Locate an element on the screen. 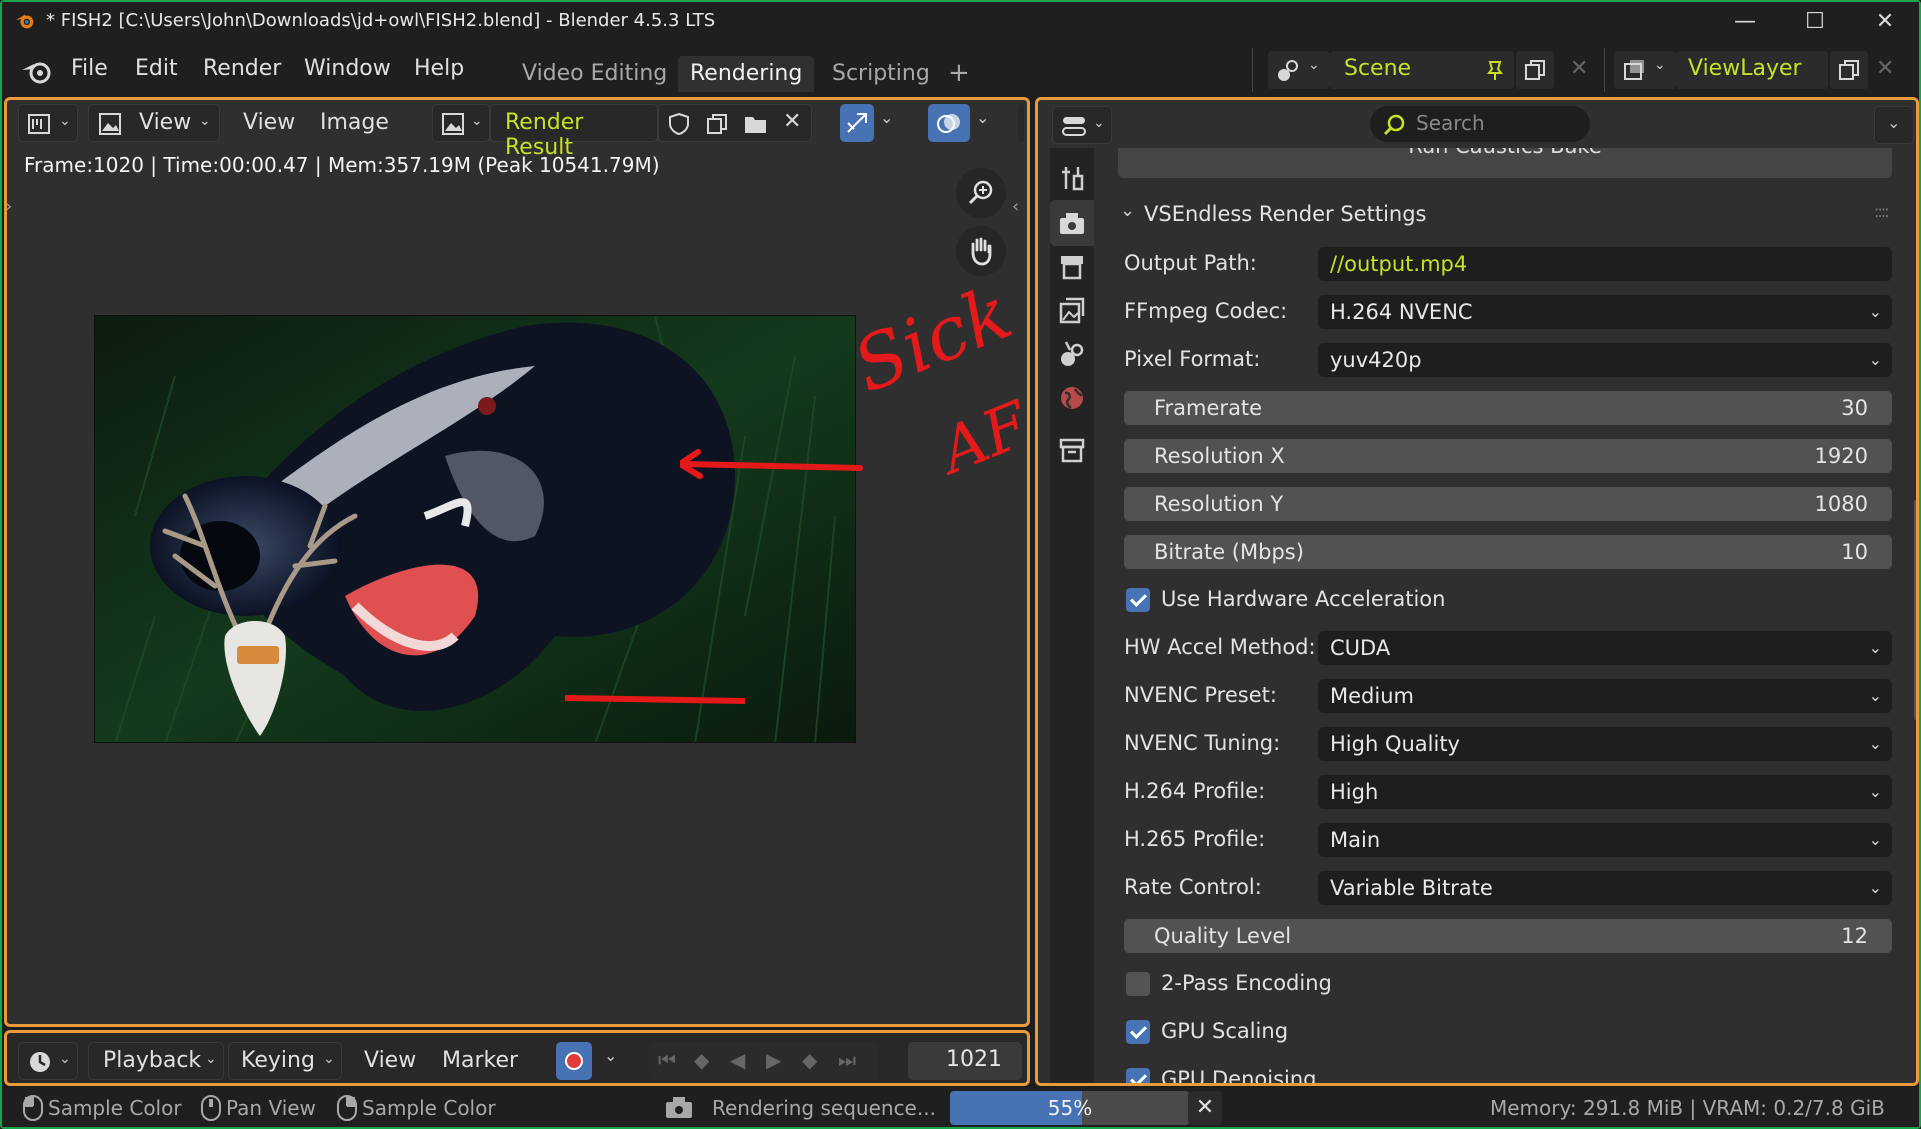 The width and height of the screenshot is (1921, 1129). search-icon is located at coordinates (1394, 125).